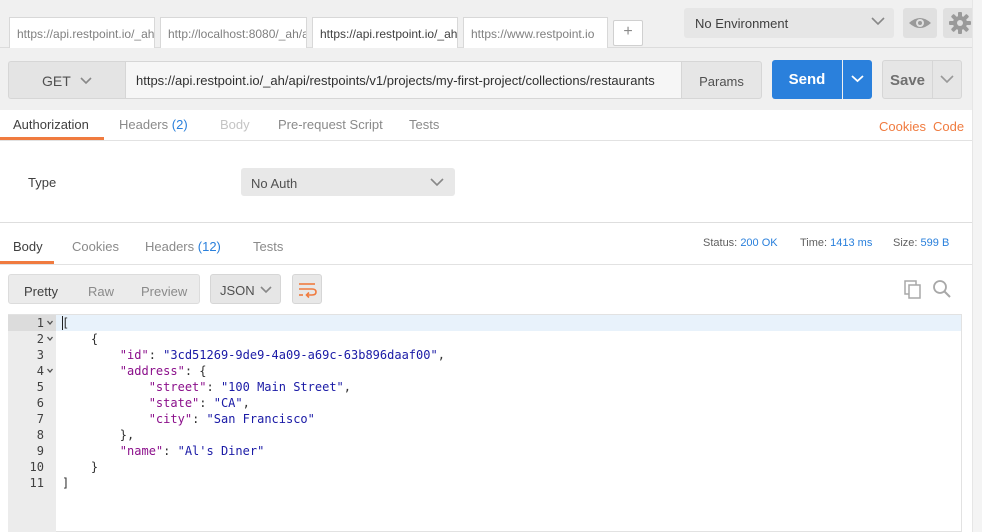  Describe the element at coordinates (40, 403) in the screenshot. I see `line-number: 6` at that location.